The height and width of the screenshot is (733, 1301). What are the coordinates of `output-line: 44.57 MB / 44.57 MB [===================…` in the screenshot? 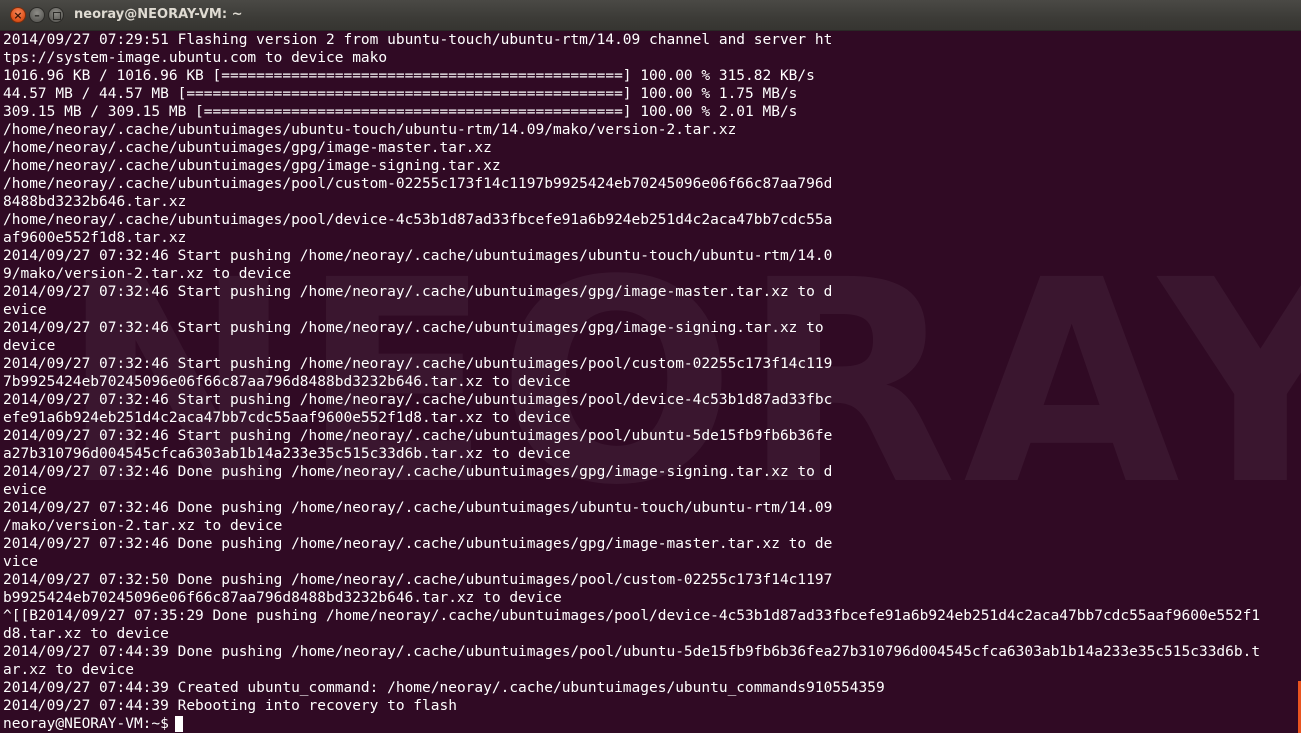 It's located at (400, 94).